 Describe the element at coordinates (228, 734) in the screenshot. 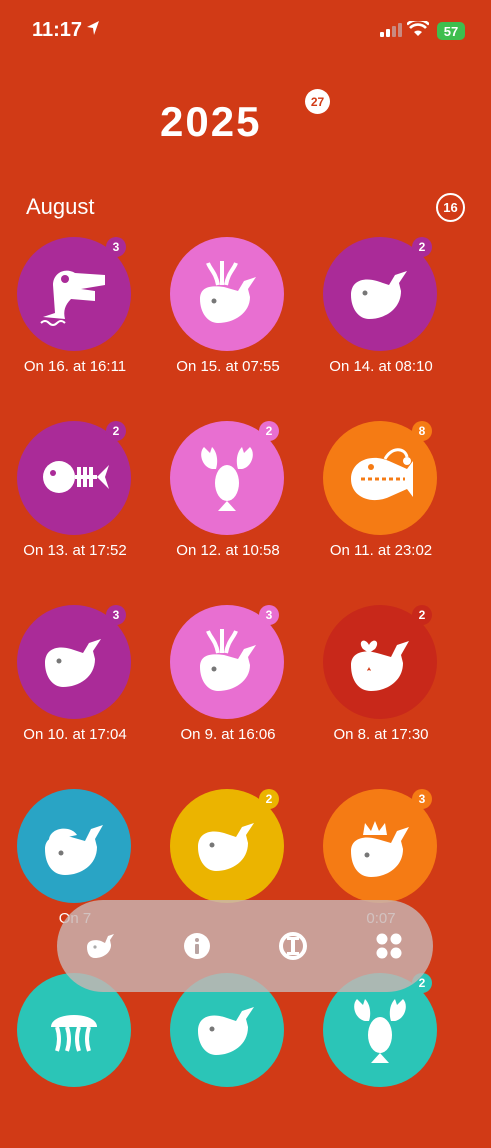

I see `entry-date-label: On 9. at 16:06` at that location.